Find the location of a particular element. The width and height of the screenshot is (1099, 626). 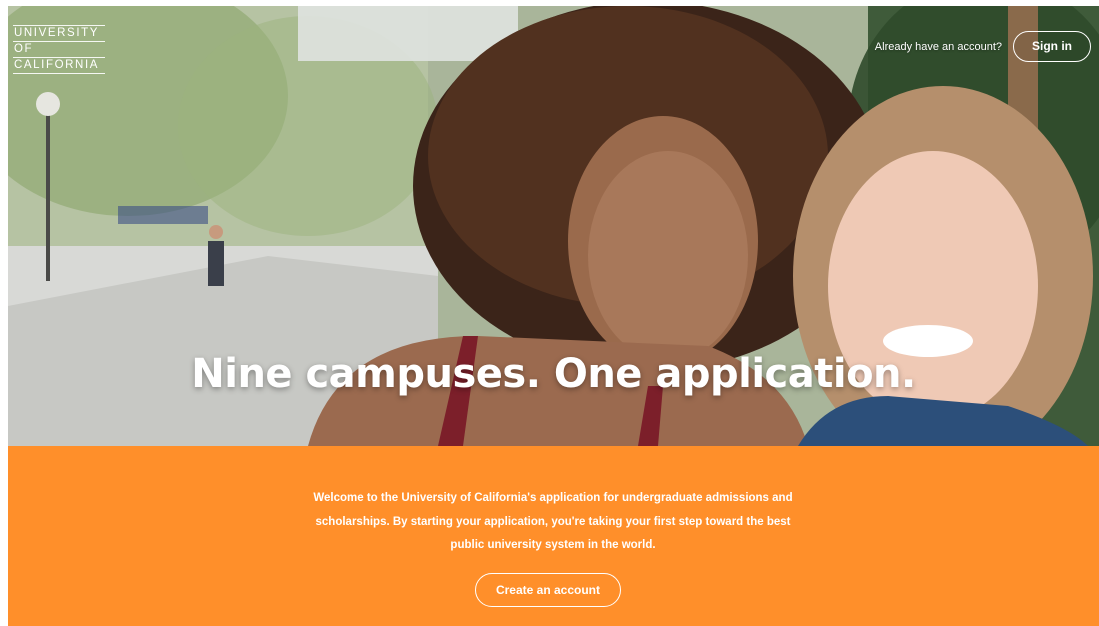

uc-logo: UNIVERSITY OF CALIFORNIA is located at coordinates (59, 49).